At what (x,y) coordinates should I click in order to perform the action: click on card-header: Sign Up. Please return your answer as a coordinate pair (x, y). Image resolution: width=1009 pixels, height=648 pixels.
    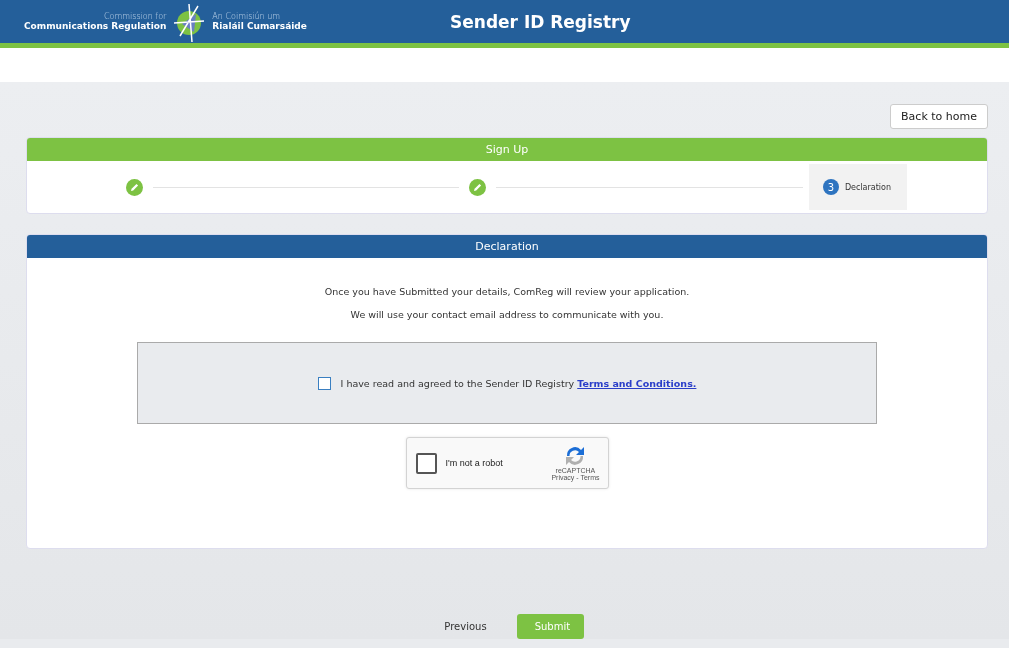
    Looking at the image, I should click on (507, 149).